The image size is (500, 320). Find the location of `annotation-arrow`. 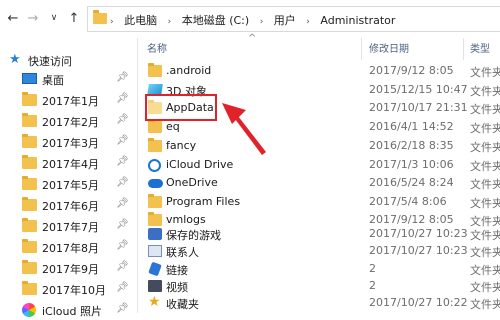

annotation-arrow is located at coordinates (244, 129).